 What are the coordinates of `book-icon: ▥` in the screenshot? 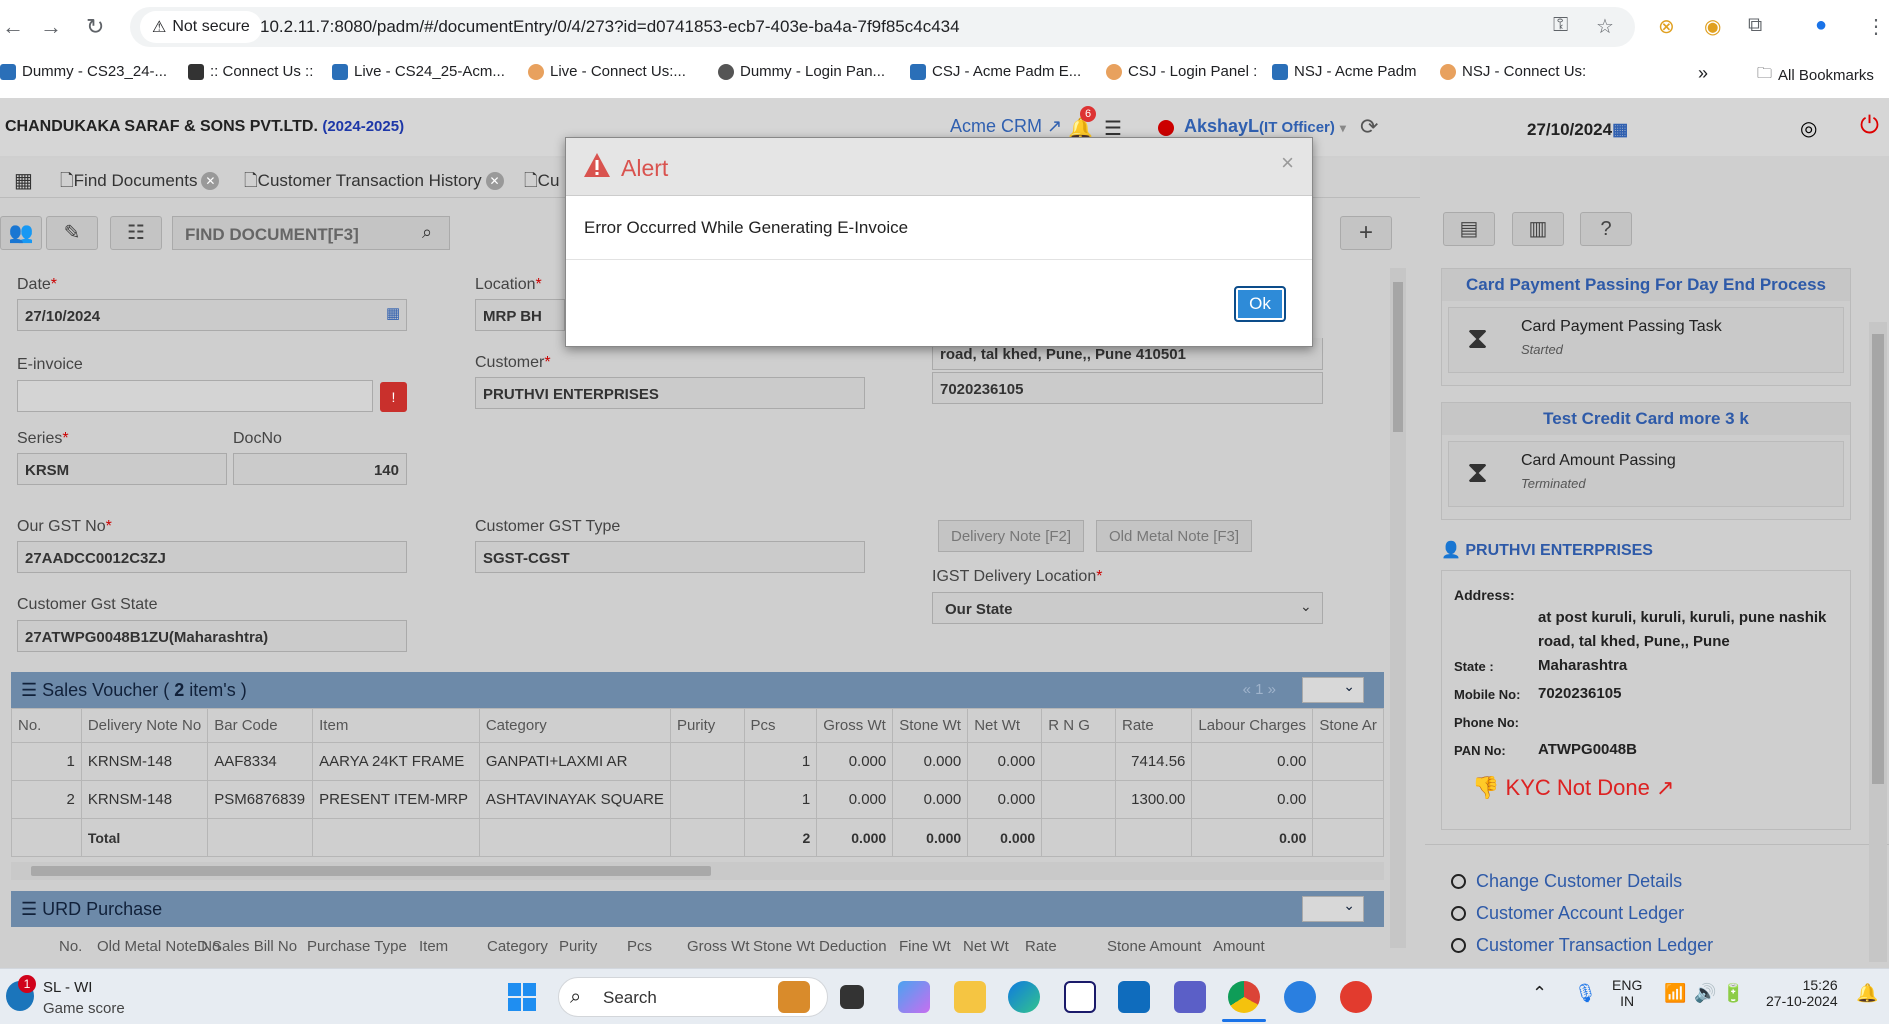 It's located at (1538, 229).